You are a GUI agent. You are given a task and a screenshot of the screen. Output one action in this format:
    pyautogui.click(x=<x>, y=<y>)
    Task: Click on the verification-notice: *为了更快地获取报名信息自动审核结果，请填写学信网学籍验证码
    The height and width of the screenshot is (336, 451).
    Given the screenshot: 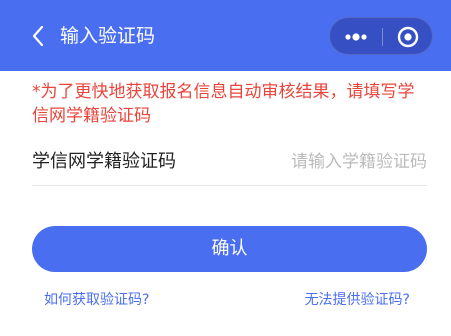 What is the action you would take?
    pyautogui.click(x=223, y=104)
    